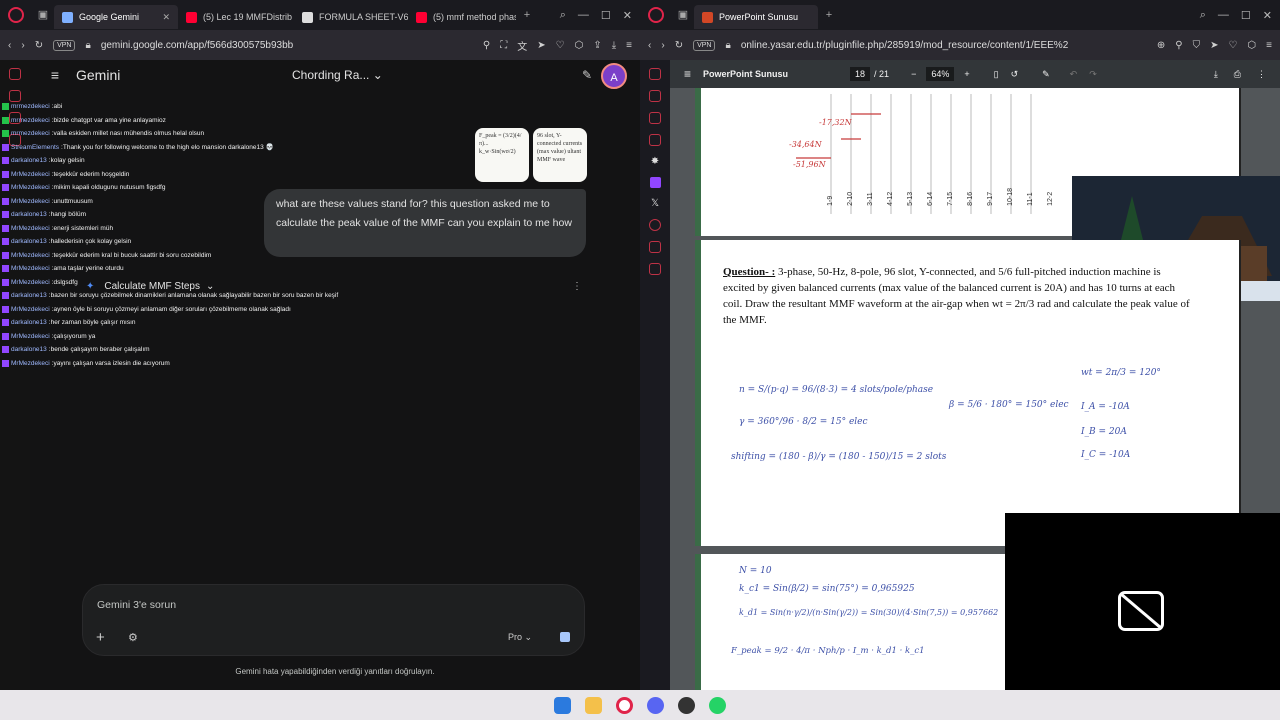  I want to click on tab-gemini: Google Gemini ✕, so click(116, 17).